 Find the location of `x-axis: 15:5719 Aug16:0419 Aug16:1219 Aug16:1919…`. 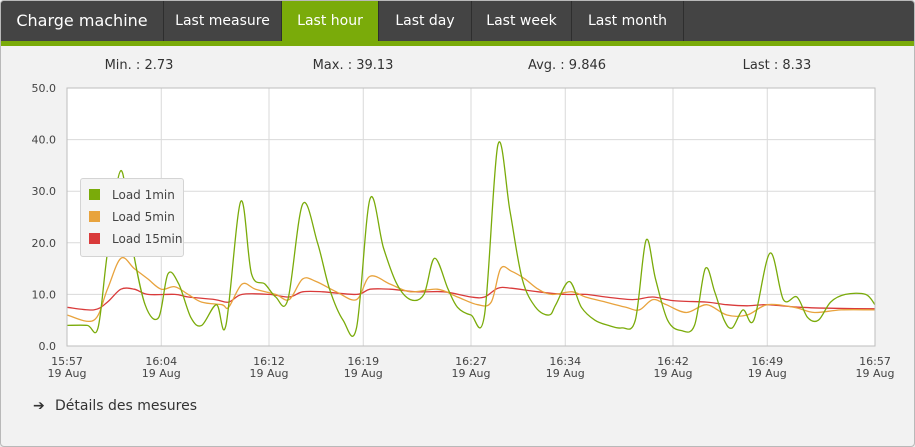

x-axis: 15:5719 Aug16:0419 Aug16:1219 Aug16:1919… is located at coordinates (471, 367).